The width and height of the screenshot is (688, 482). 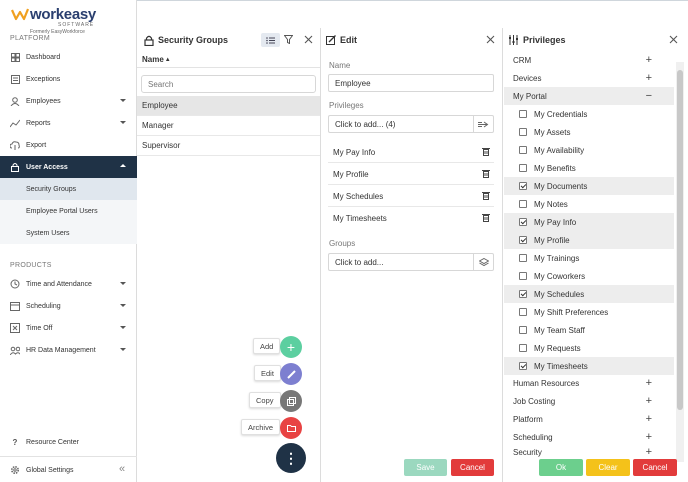 What do you see at coordinates (589, 348) in the screenshot?
I see `privilege-item: My Requests` at bounding box center [589, 348].